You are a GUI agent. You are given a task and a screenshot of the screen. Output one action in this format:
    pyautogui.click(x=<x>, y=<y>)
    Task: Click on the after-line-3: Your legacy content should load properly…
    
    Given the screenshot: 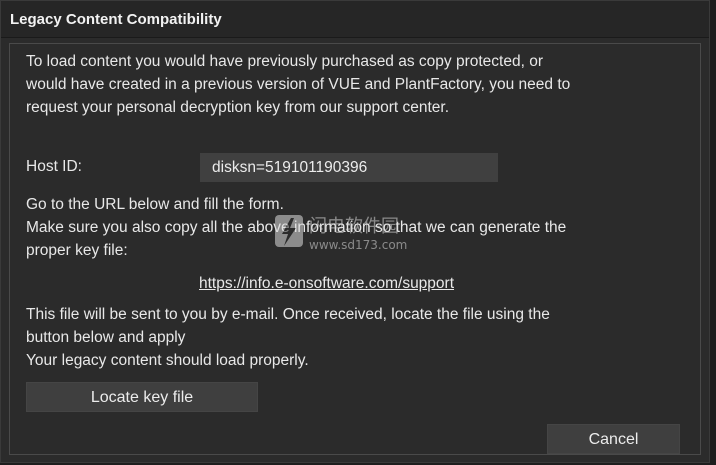 What is the action you would take?
    pyautogui.click(x=167, y=360)
    